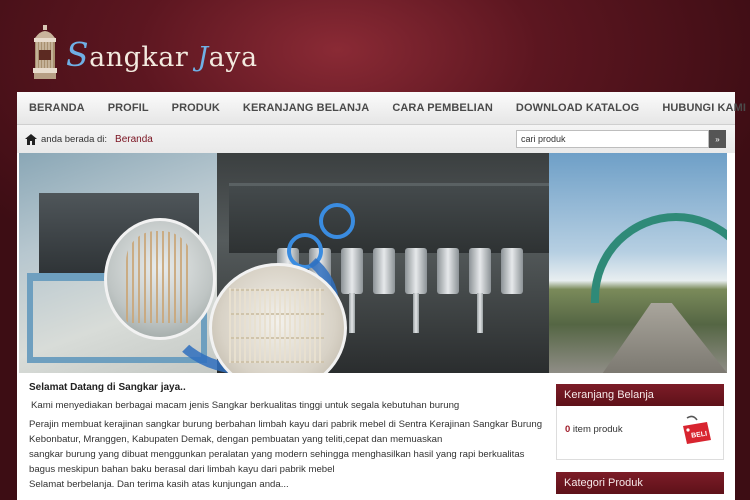 Image resolution: width=750 pixels, height=500 pixels. I want to click on cart-box-title: Keranjang Belanja, so click(640, 395).